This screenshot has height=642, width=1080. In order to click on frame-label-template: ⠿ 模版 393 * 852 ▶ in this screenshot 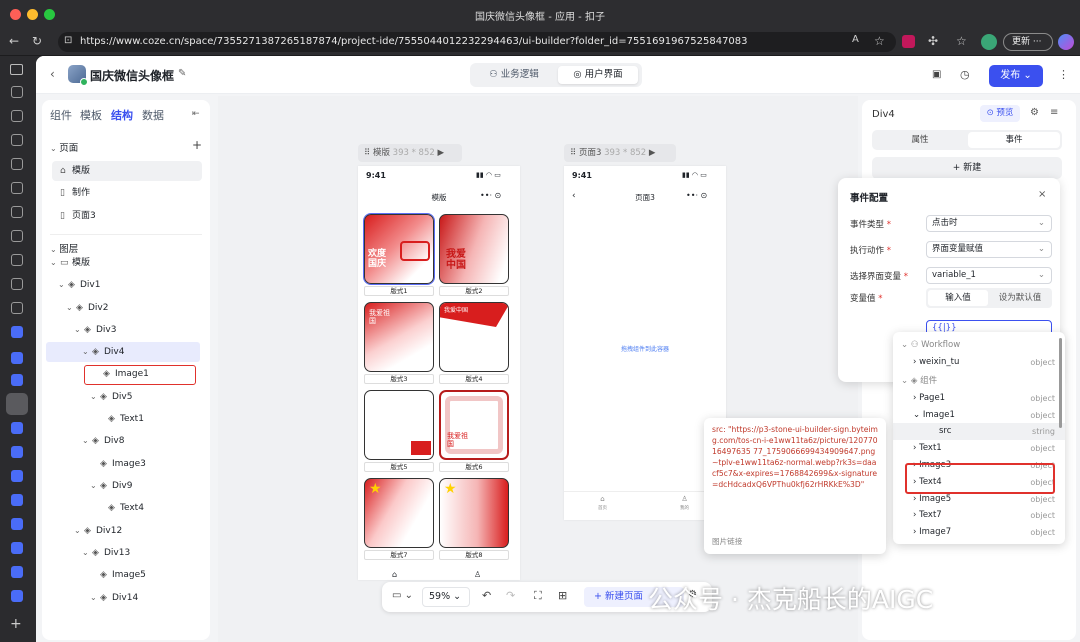, I will do `click(410, 153)`.